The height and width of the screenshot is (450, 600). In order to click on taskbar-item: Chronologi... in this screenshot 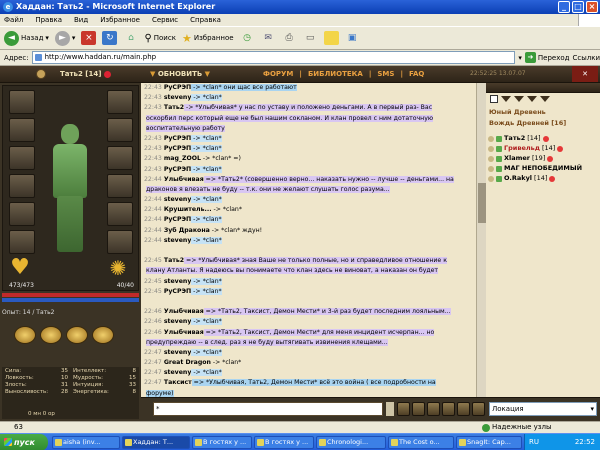, I will do `click(351, 442)`.